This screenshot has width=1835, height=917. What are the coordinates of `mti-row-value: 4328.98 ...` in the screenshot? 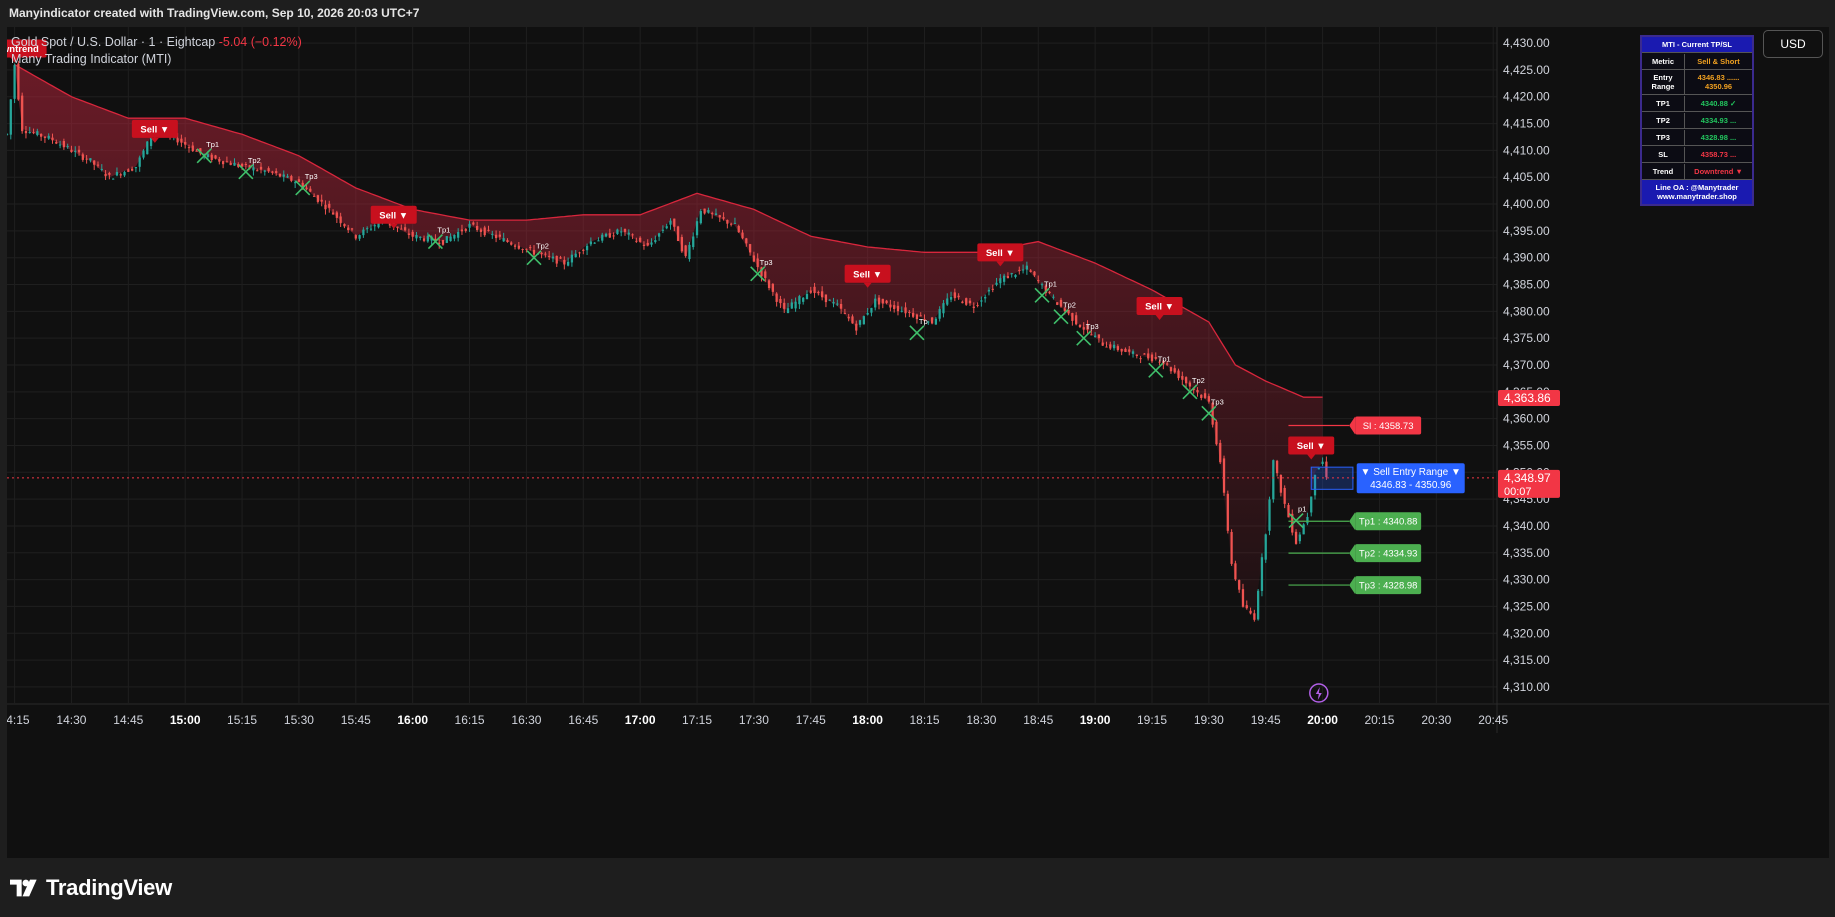 It's located at (1718, 137).